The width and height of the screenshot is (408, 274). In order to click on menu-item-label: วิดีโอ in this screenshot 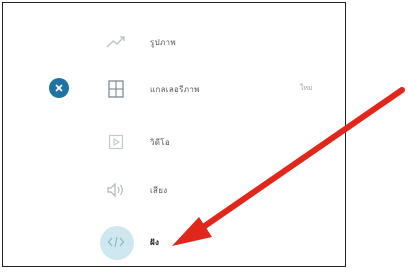, I will do `click(160, 142)`.